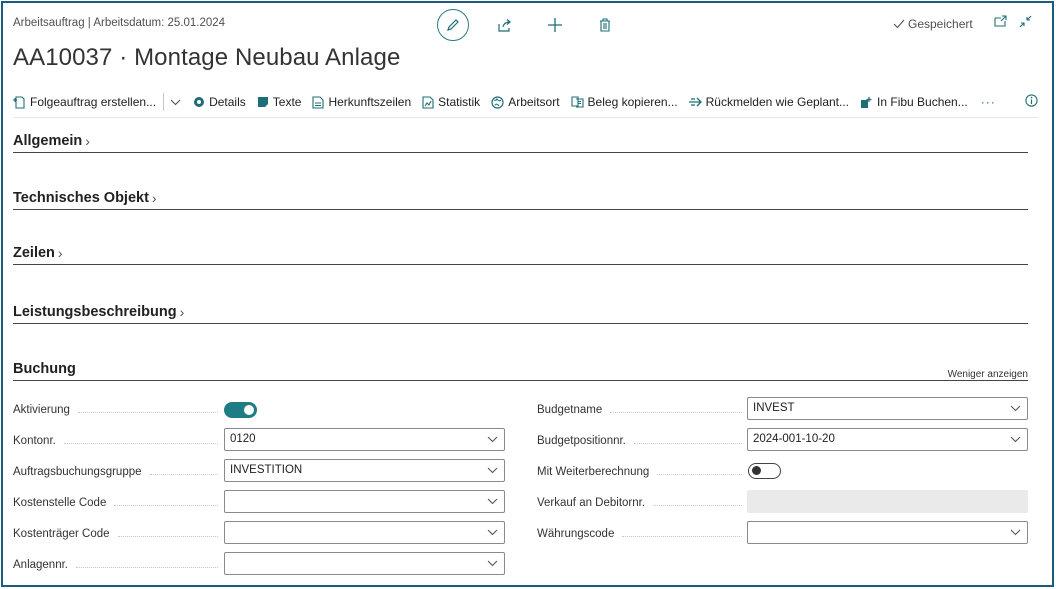 The height and width of the screenshot is (589, 1056). What do you see at coordinates (115, 565) in the screenshot?
I see `field-anlagennr-label: Anlagennr.` at bounding box center [115, 565].